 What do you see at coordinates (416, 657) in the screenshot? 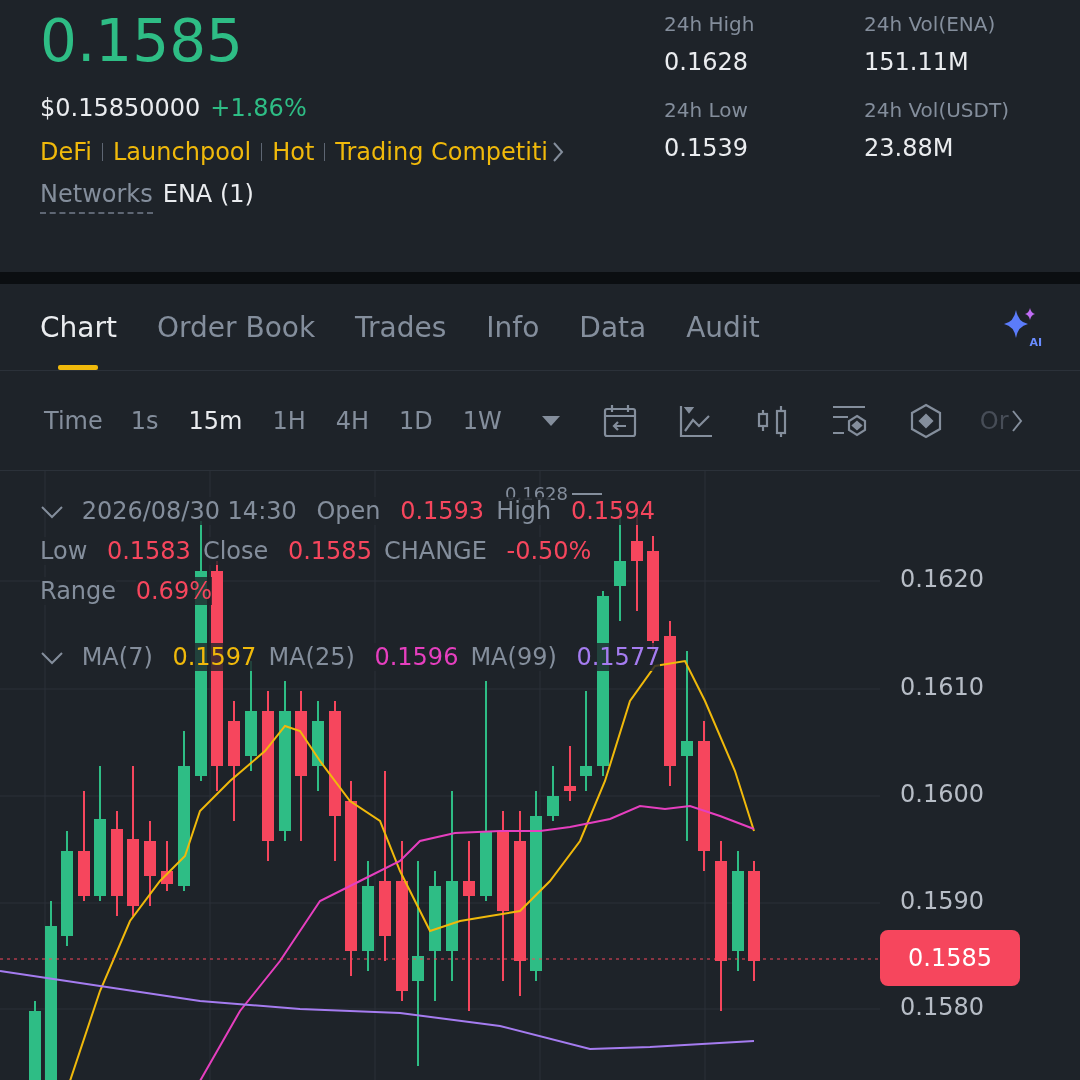
I see `ma-value: 0.1596` at bounding box center [416, 657].